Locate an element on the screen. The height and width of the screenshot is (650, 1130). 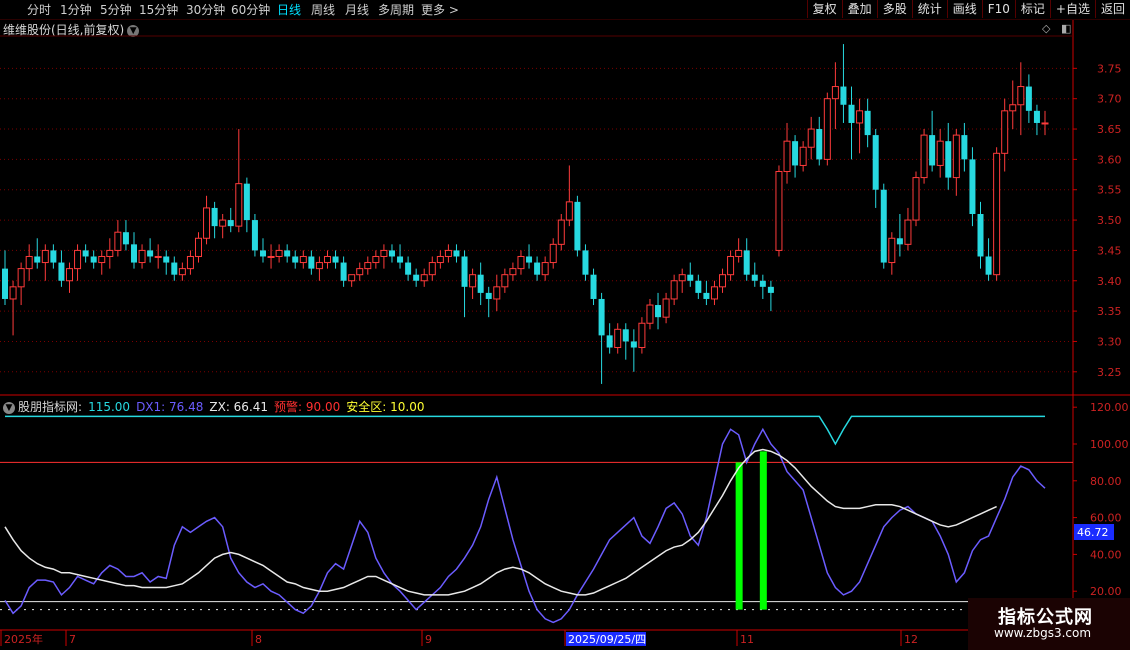
price-tick-label: 3.50 is located at coordinates (1109, 220).